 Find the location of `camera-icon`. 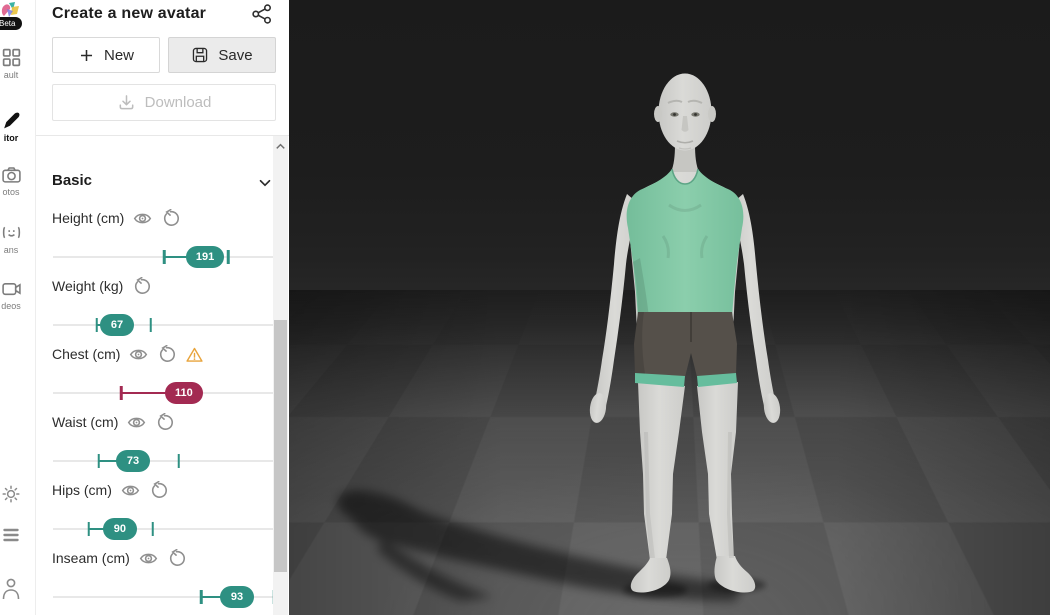

camera-icon is located at coordinates (11, 175).